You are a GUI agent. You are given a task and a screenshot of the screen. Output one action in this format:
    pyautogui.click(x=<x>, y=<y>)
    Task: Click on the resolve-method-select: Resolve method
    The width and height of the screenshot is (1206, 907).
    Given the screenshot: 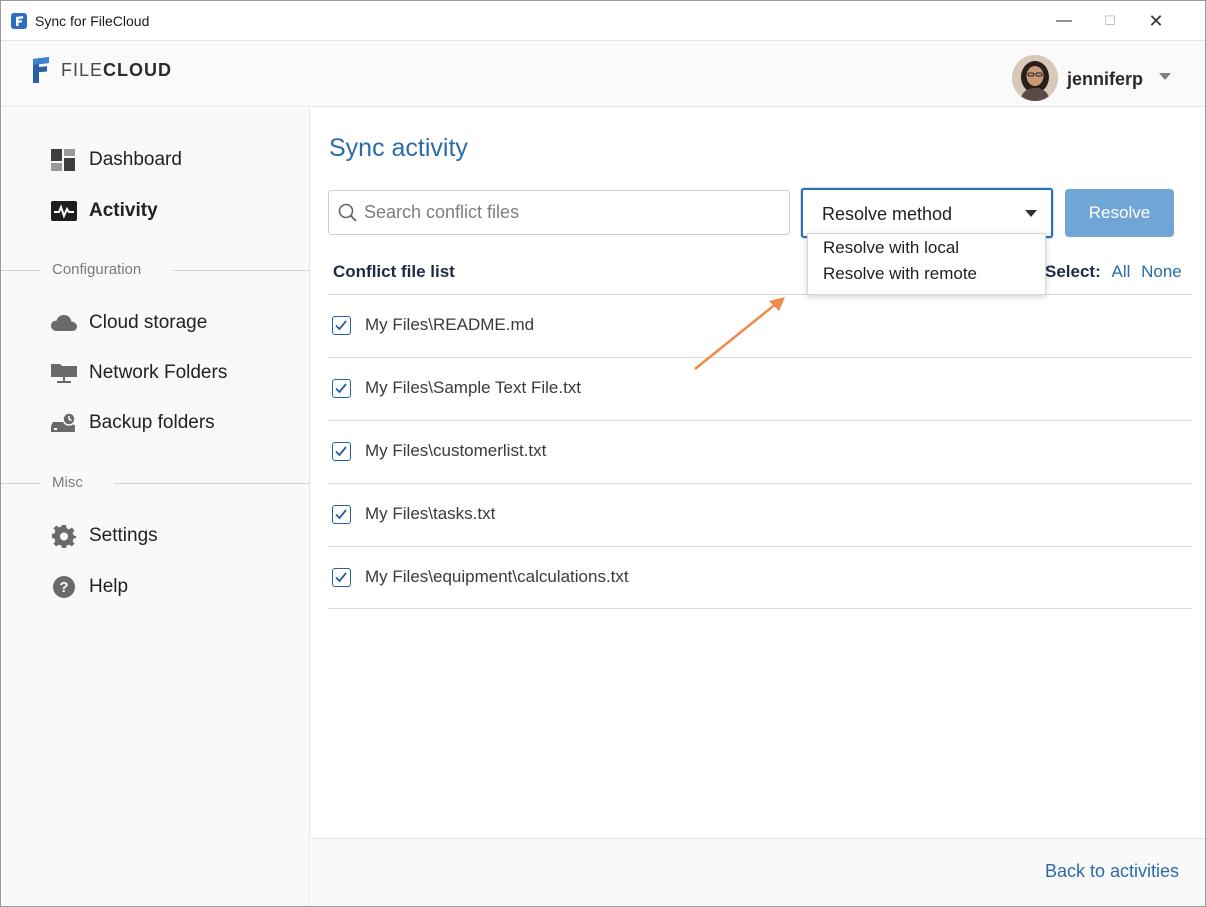 What is the action you would take?
    pyautogui.click(x=927, y=213)
    